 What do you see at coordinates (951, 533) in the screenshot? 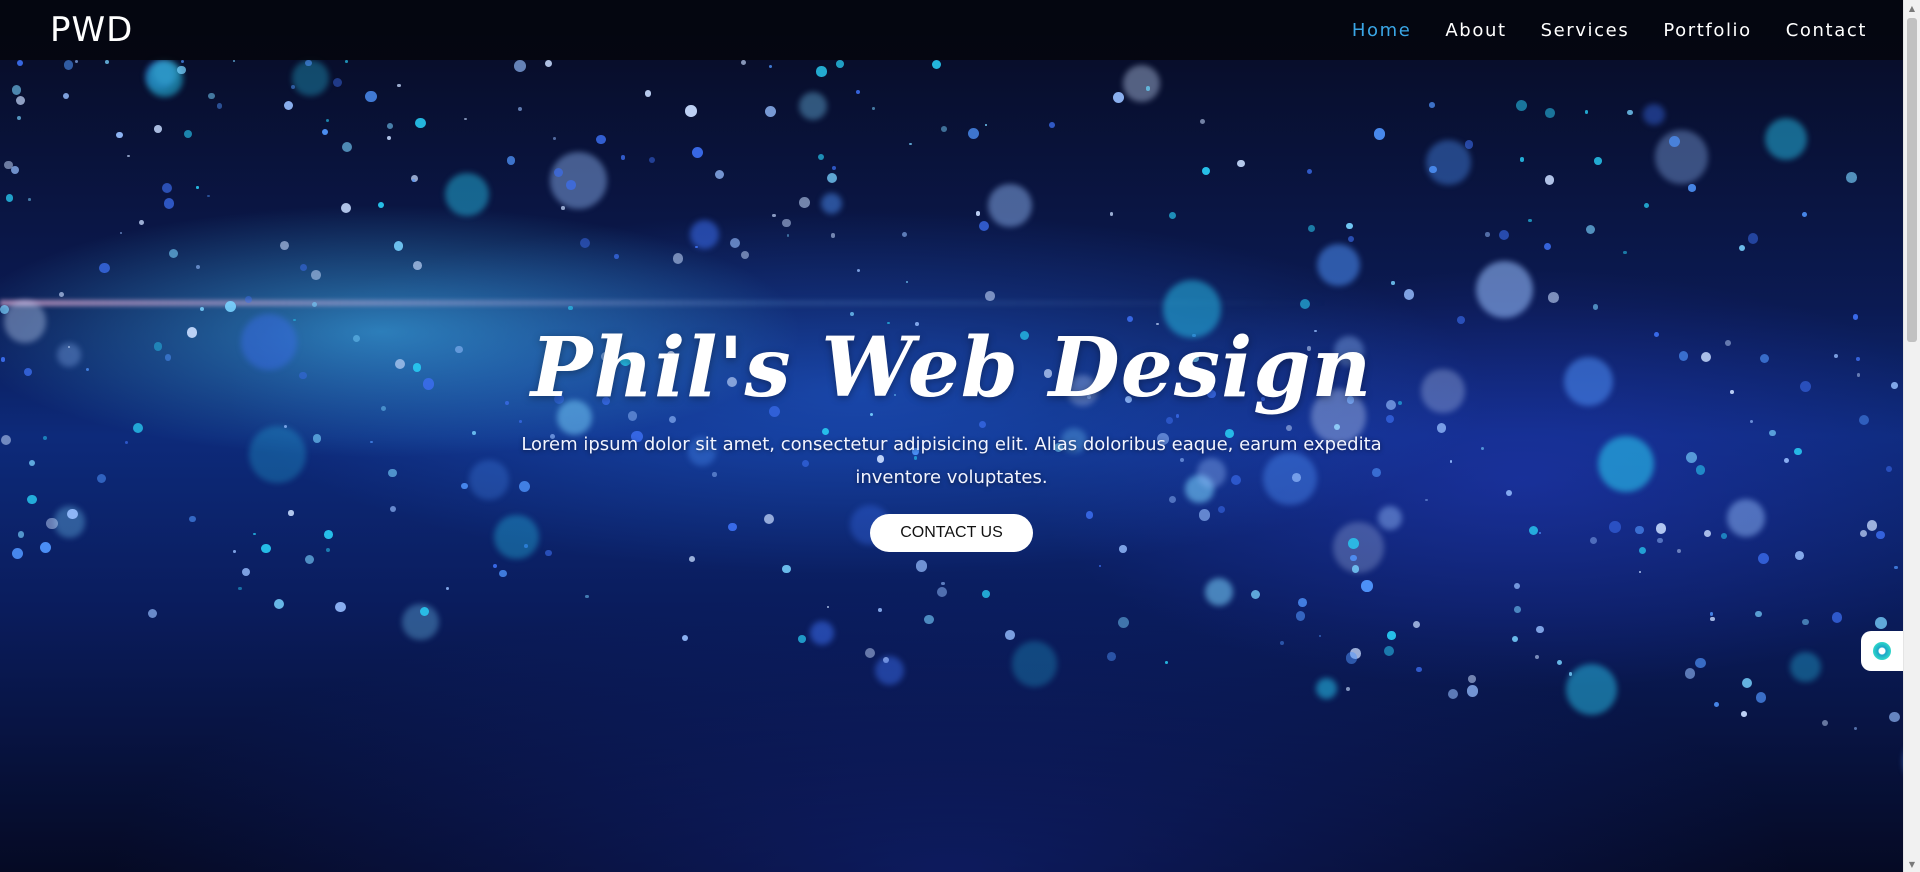
I see `contact-us-button: CONTACT US` at bounding box center [951, 533].